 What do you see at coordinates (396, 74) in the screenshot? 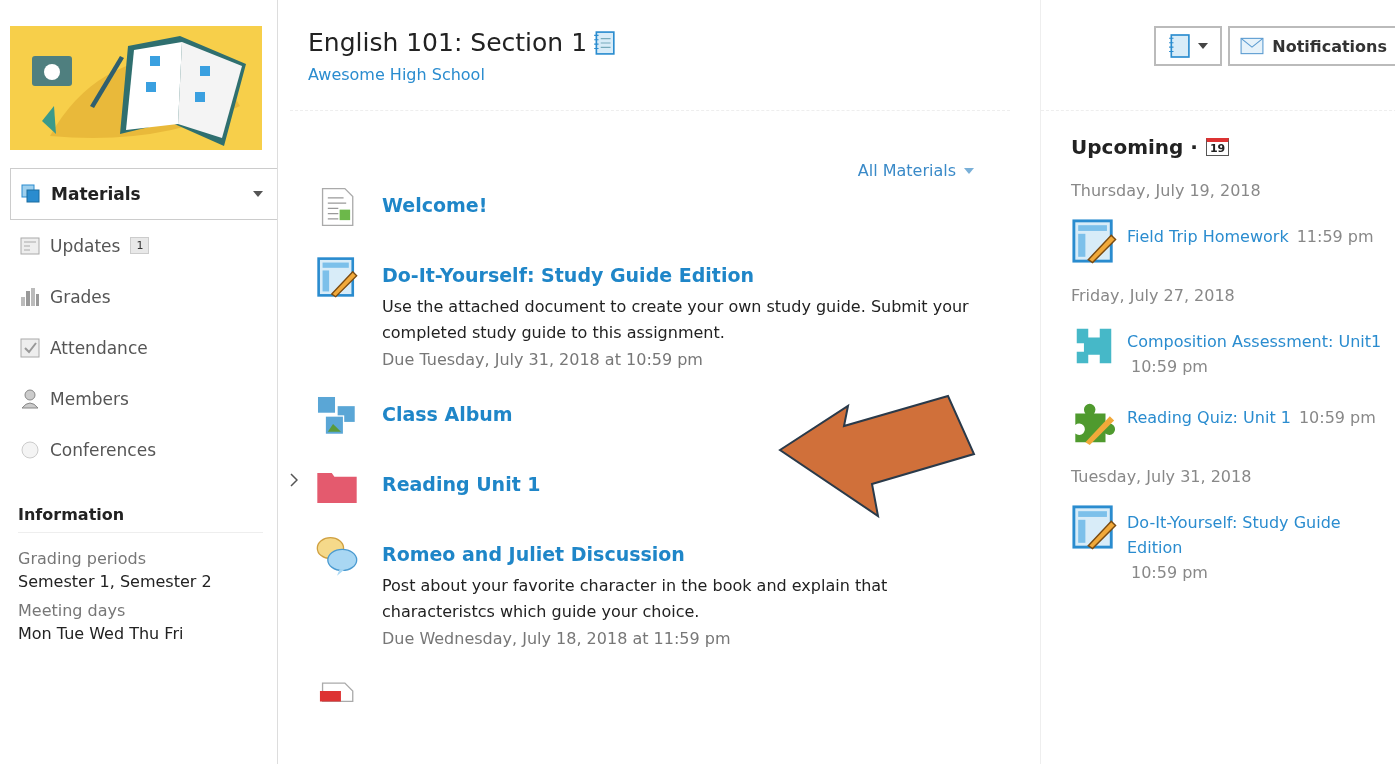
I see `school-link: Awesome High School` at bounding box center [396, 74].